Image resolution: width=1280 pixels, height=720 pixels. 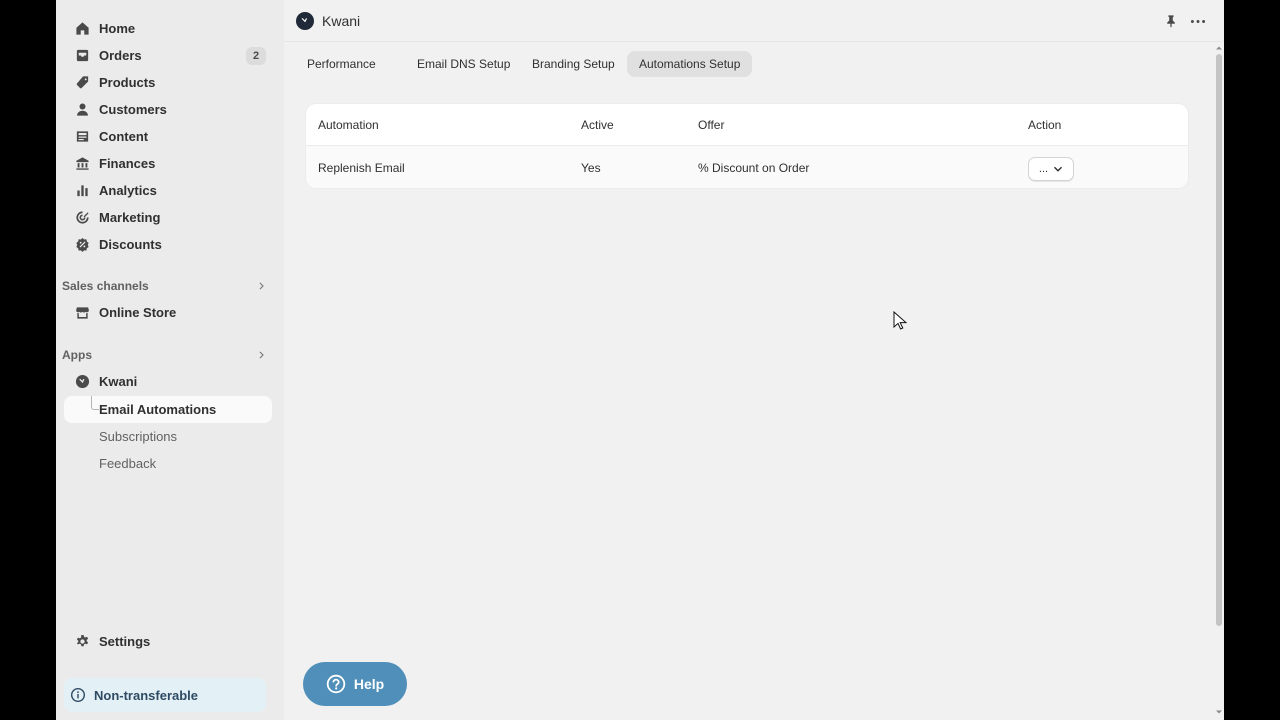 I want to click on sidebar-item-label: Products, so click(x=127, y=82).